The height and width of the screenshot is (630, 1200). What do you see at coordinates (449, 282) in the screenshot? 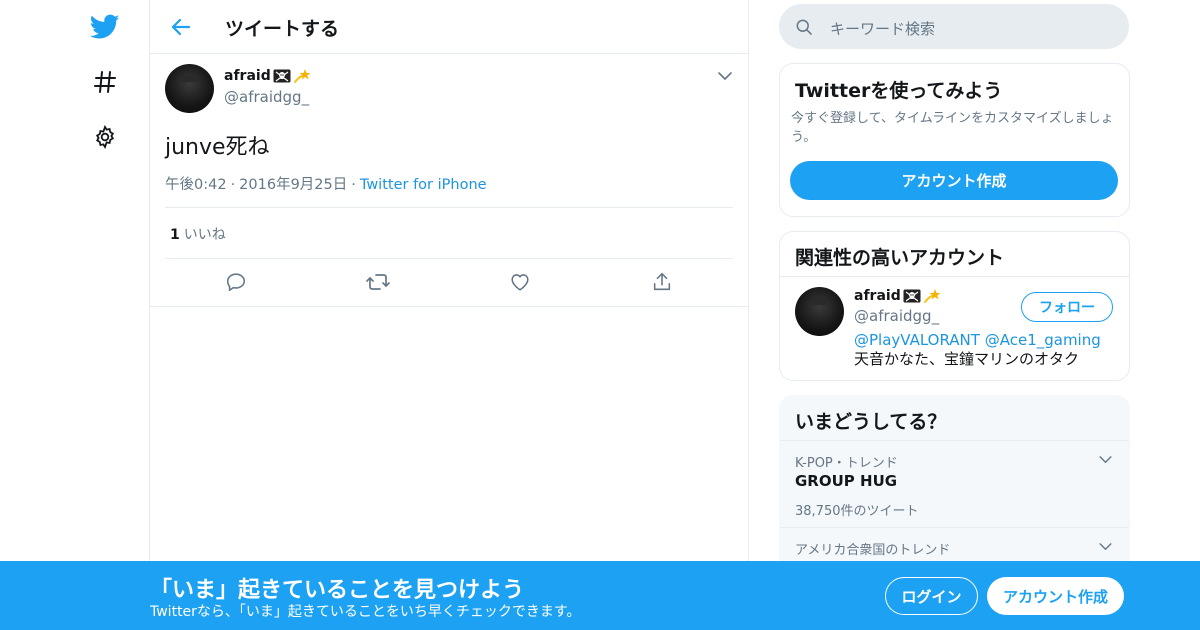
I see `tweet-actions` at bounding box center [449, 282].